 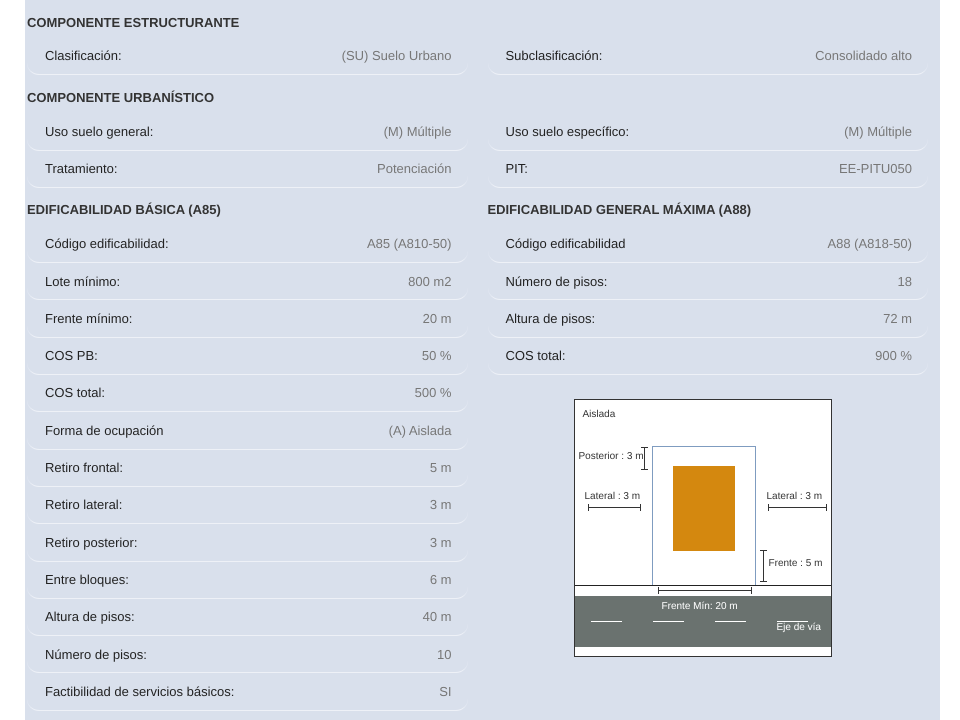 What do you see at coordinates (620, 210) in the screenshot?
I see `section-title: EDIFICABILIDAD GENERAL MÁXIMA (A88)` at bounding box center [620, 210].